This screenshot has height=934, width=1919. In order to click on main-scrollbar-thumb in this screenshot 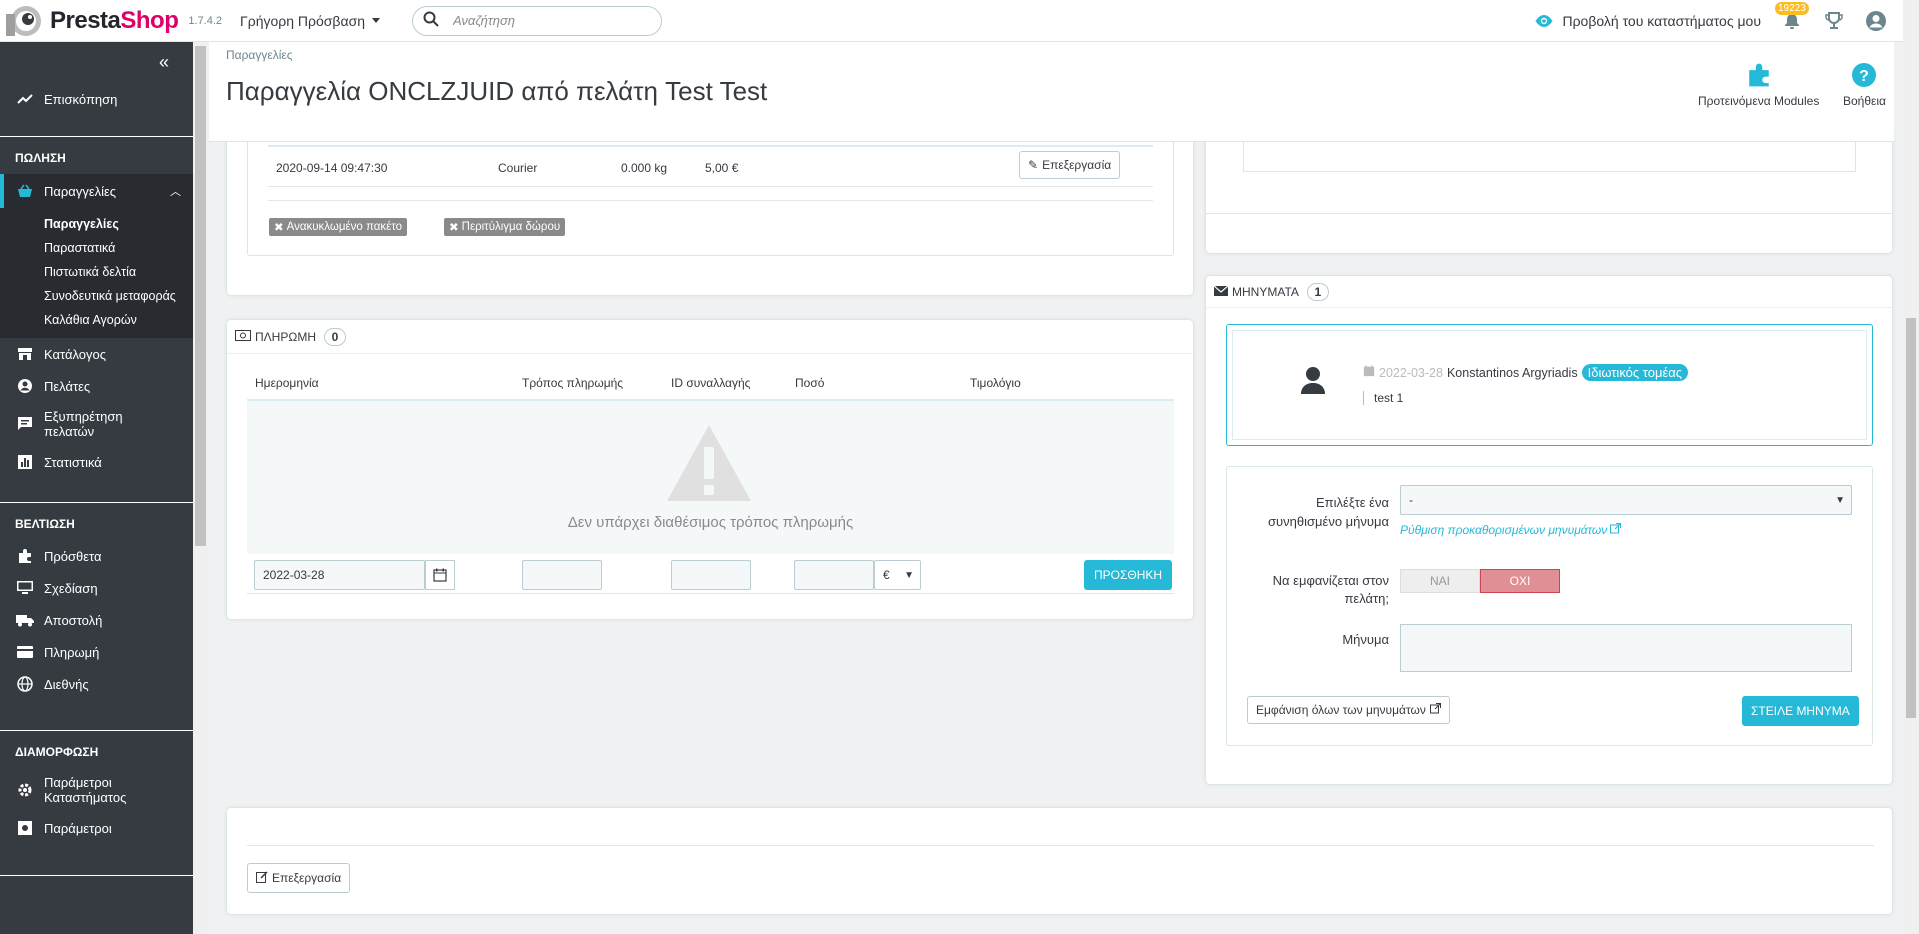, I will do `click(1911, 518)`.